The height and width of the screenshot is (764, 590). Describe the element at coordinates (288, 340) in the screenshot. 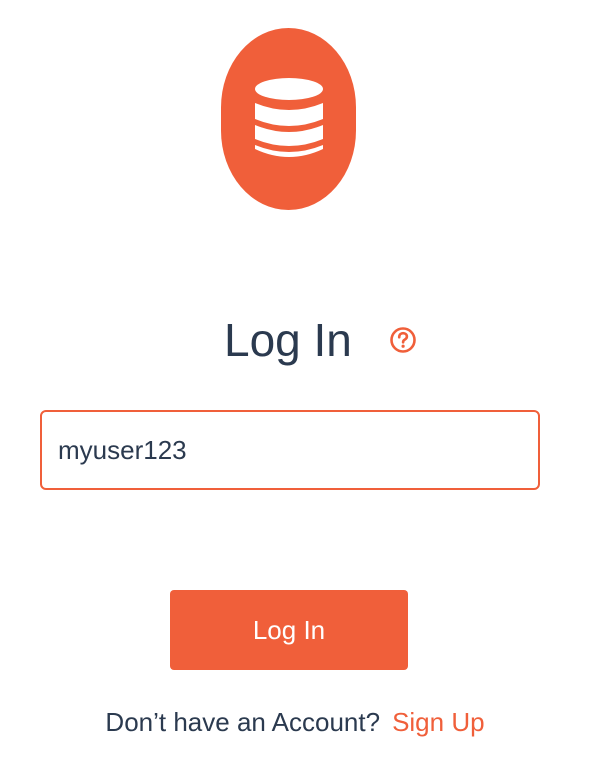

I see `page-title: Log In` at that location.